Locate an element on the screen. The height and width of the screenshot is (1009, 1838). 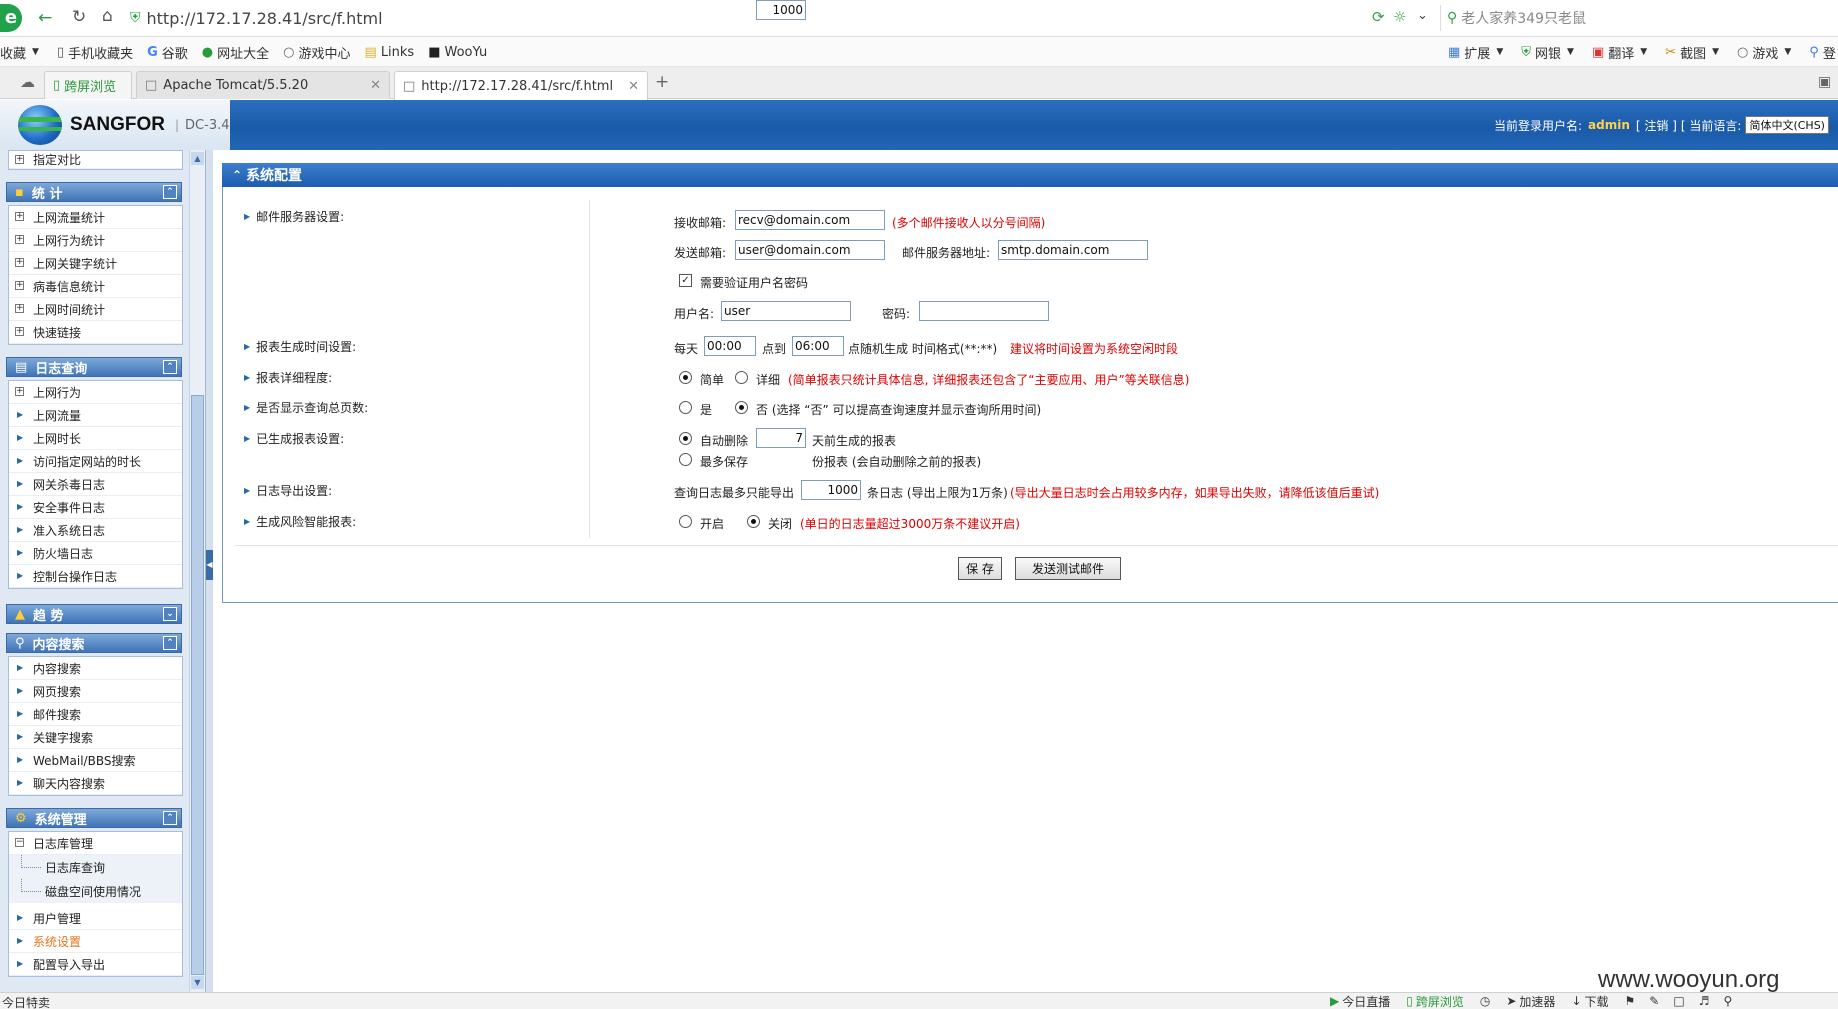
sidebar-item-web-search: ▶ 网页搜索 is located at coordinates (95, 691).